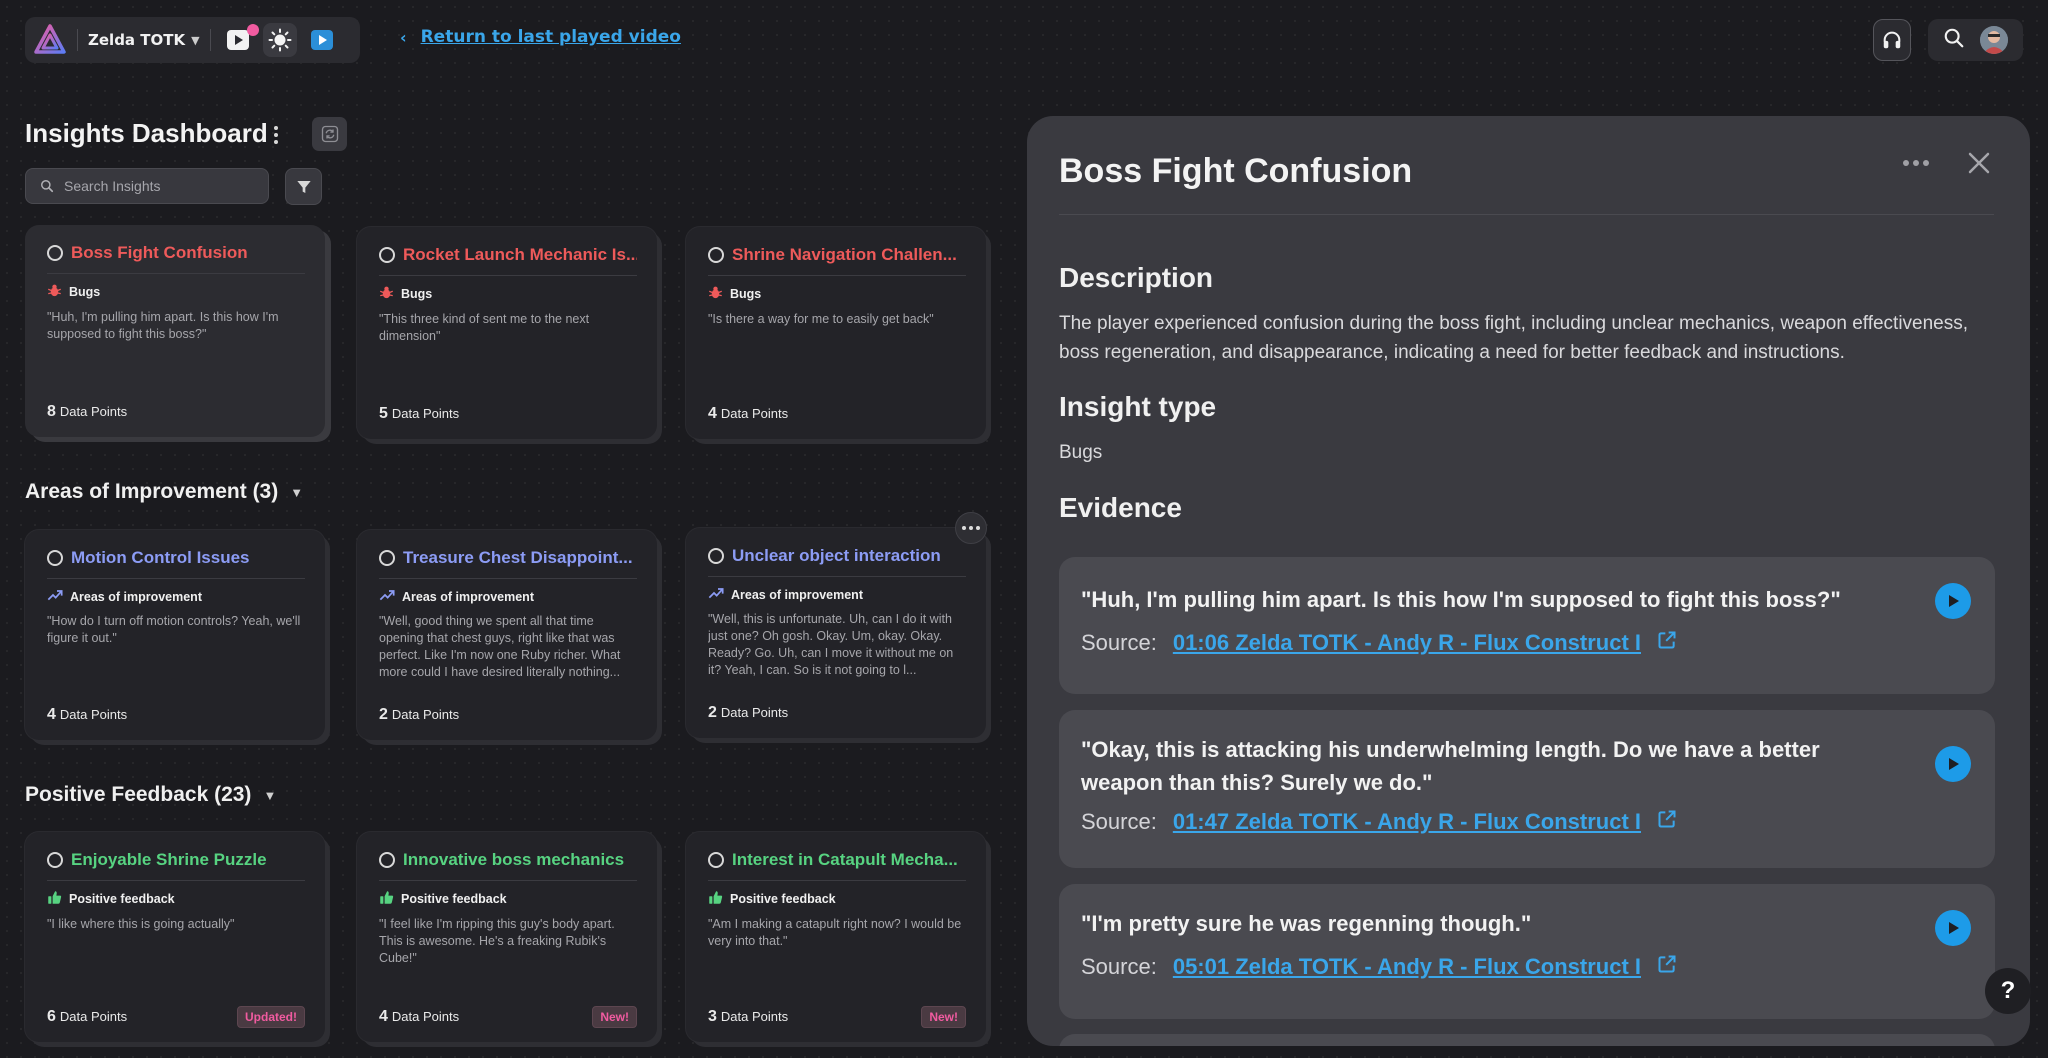 This screenshot has width=2048, height=1058. What do you see at coordinates (1120, 507) in the screenshot?
I see `evidence-heading: Evidence` at bounding box center [1120, 507].